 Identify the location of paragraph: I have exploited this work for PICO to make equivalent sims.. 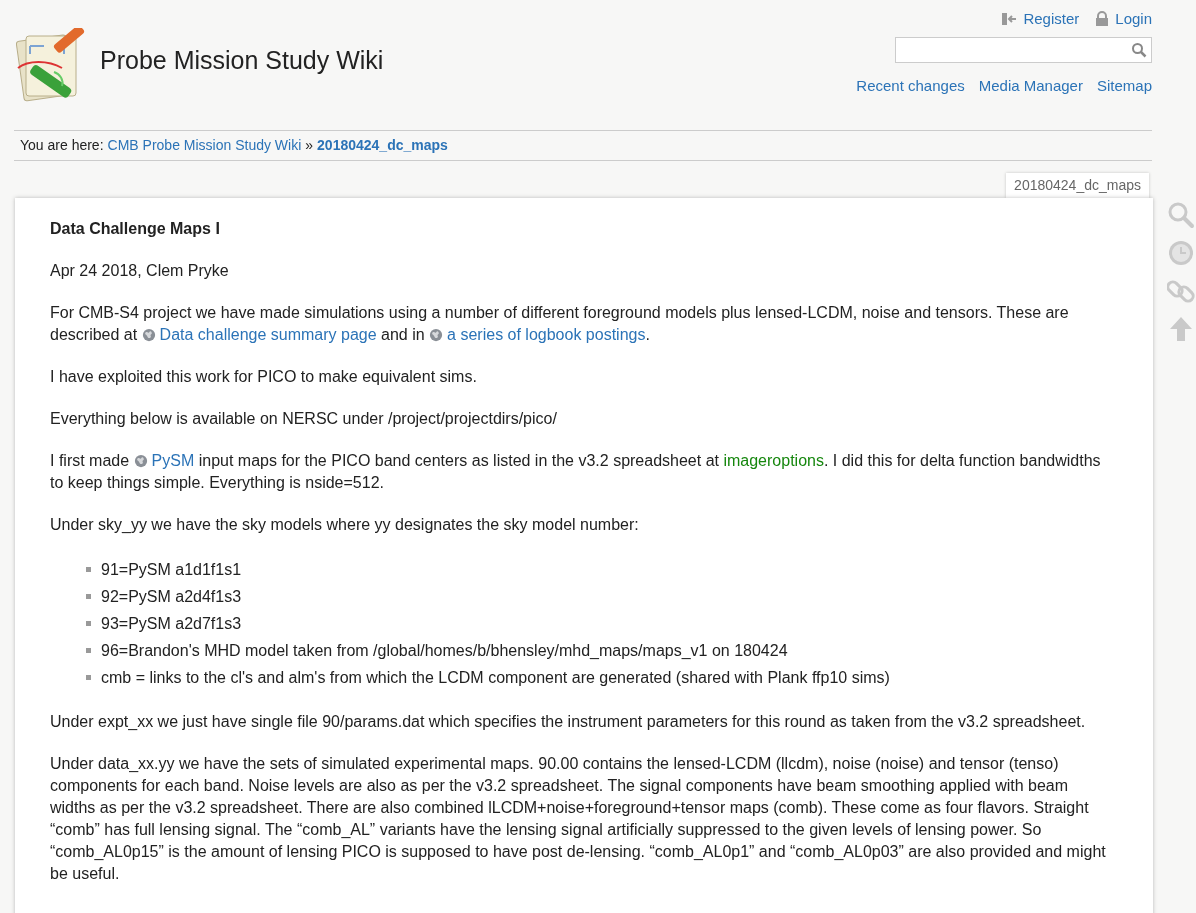
(264, 377).